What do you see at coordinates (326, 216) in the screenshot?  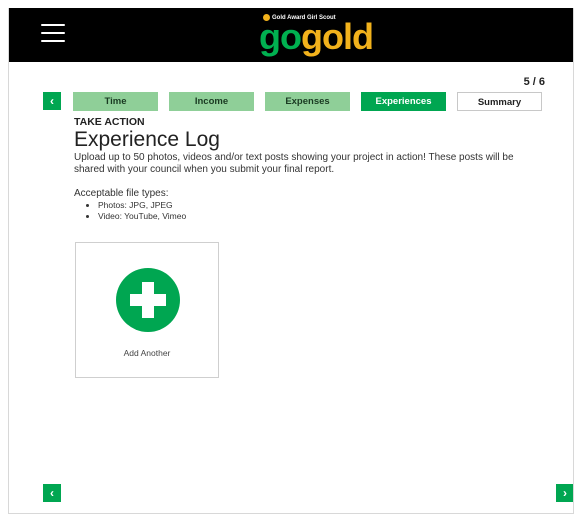 I see `file-type-item: Video: YouTube, Vimeo` at bounding box center [326, 216].